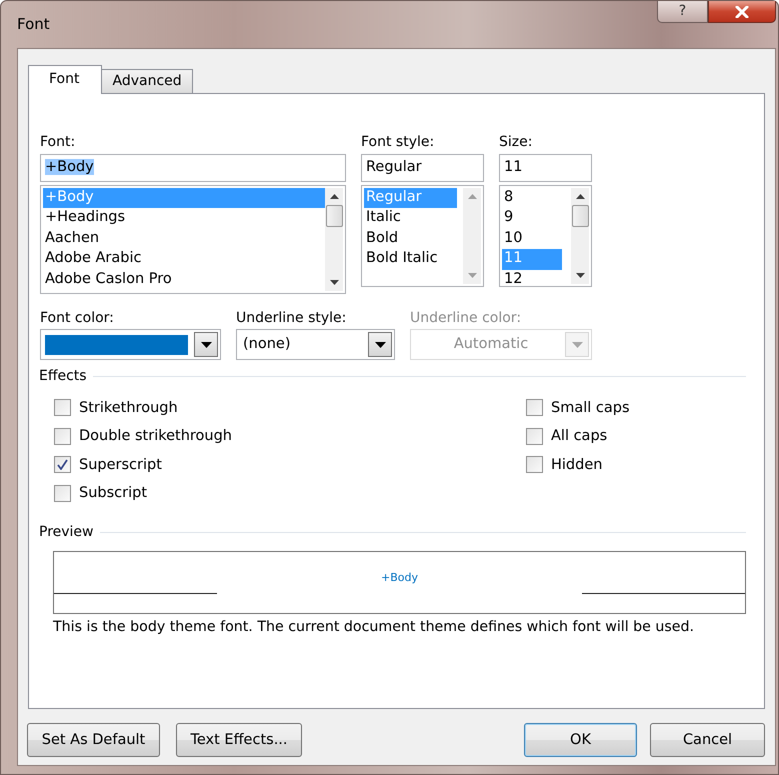  What do you see at coordinates (576, 465) in the screenshot?
I see `checkbox-label: Hidden` at bounding box center [576, 465].